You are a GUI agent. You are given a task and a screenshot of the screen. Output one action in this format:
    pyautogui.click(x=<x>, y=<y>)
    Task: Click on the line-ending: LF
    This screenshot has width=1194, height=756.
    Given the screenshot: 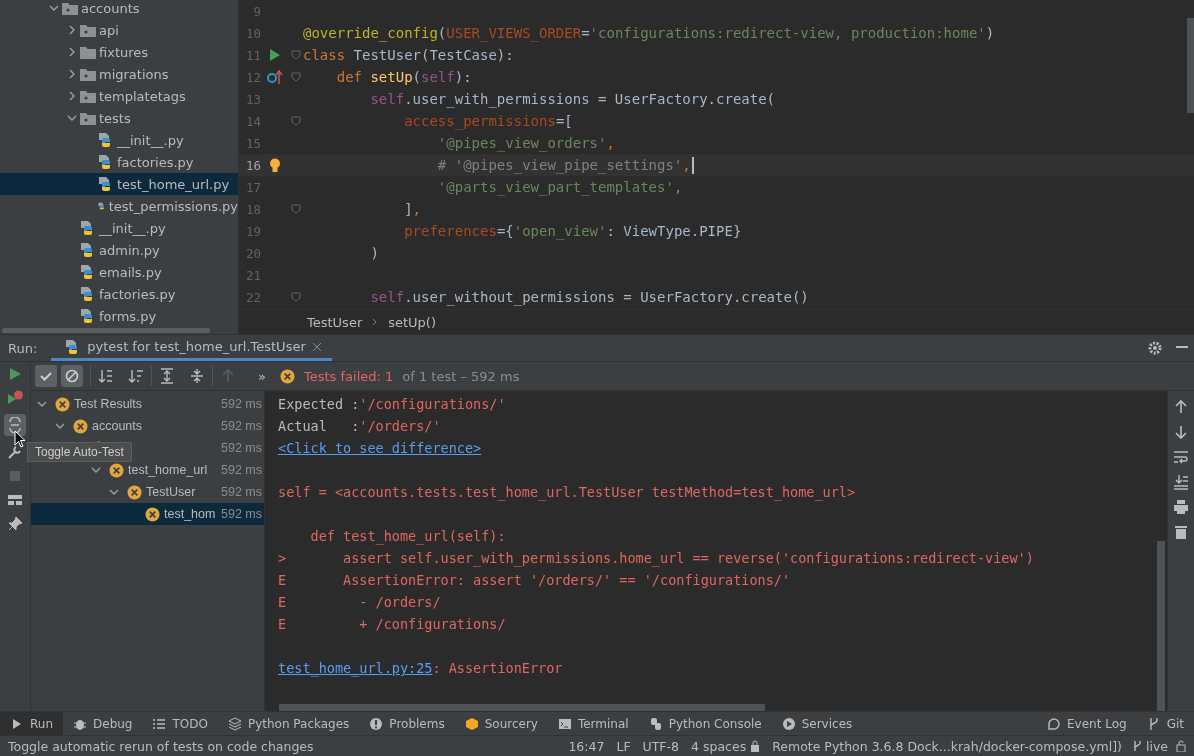 What is the action you would take?
    pyautogui.click(x=623, y=746)
    